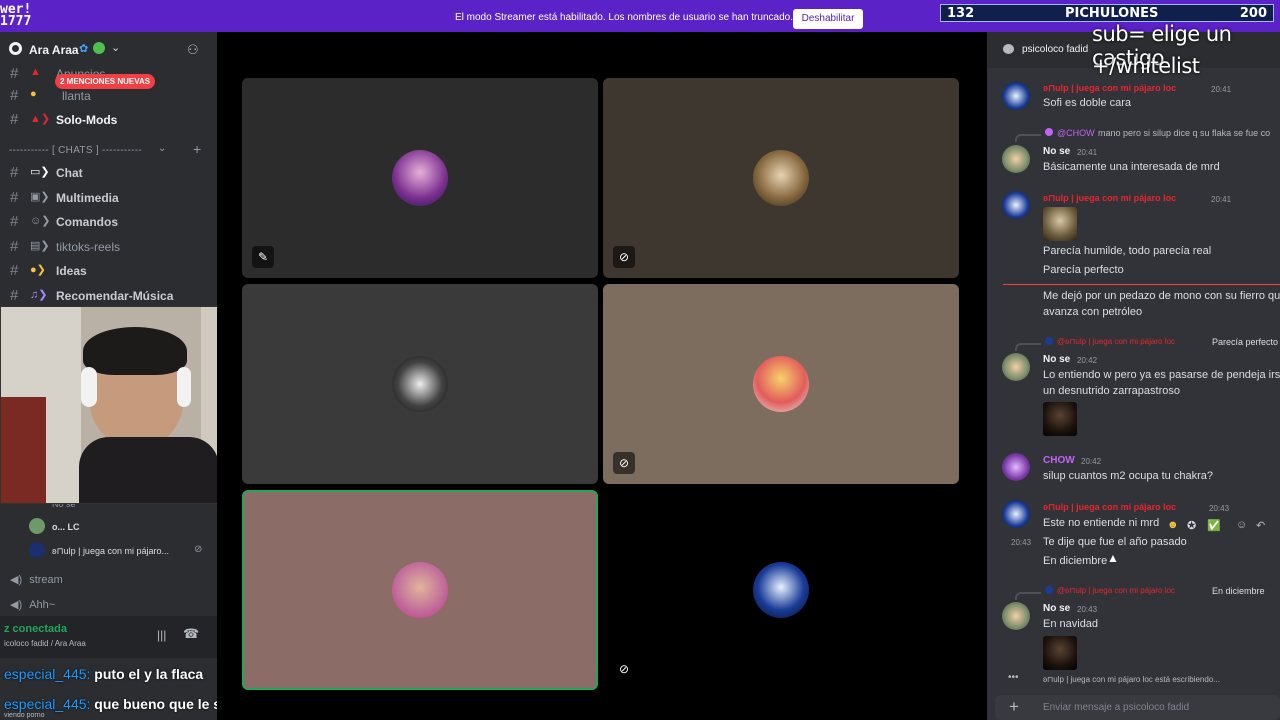 The height and width of the screenshot is (720, 1280). I want to click on add-reaction-icon: ☺, so click(1241, 525).